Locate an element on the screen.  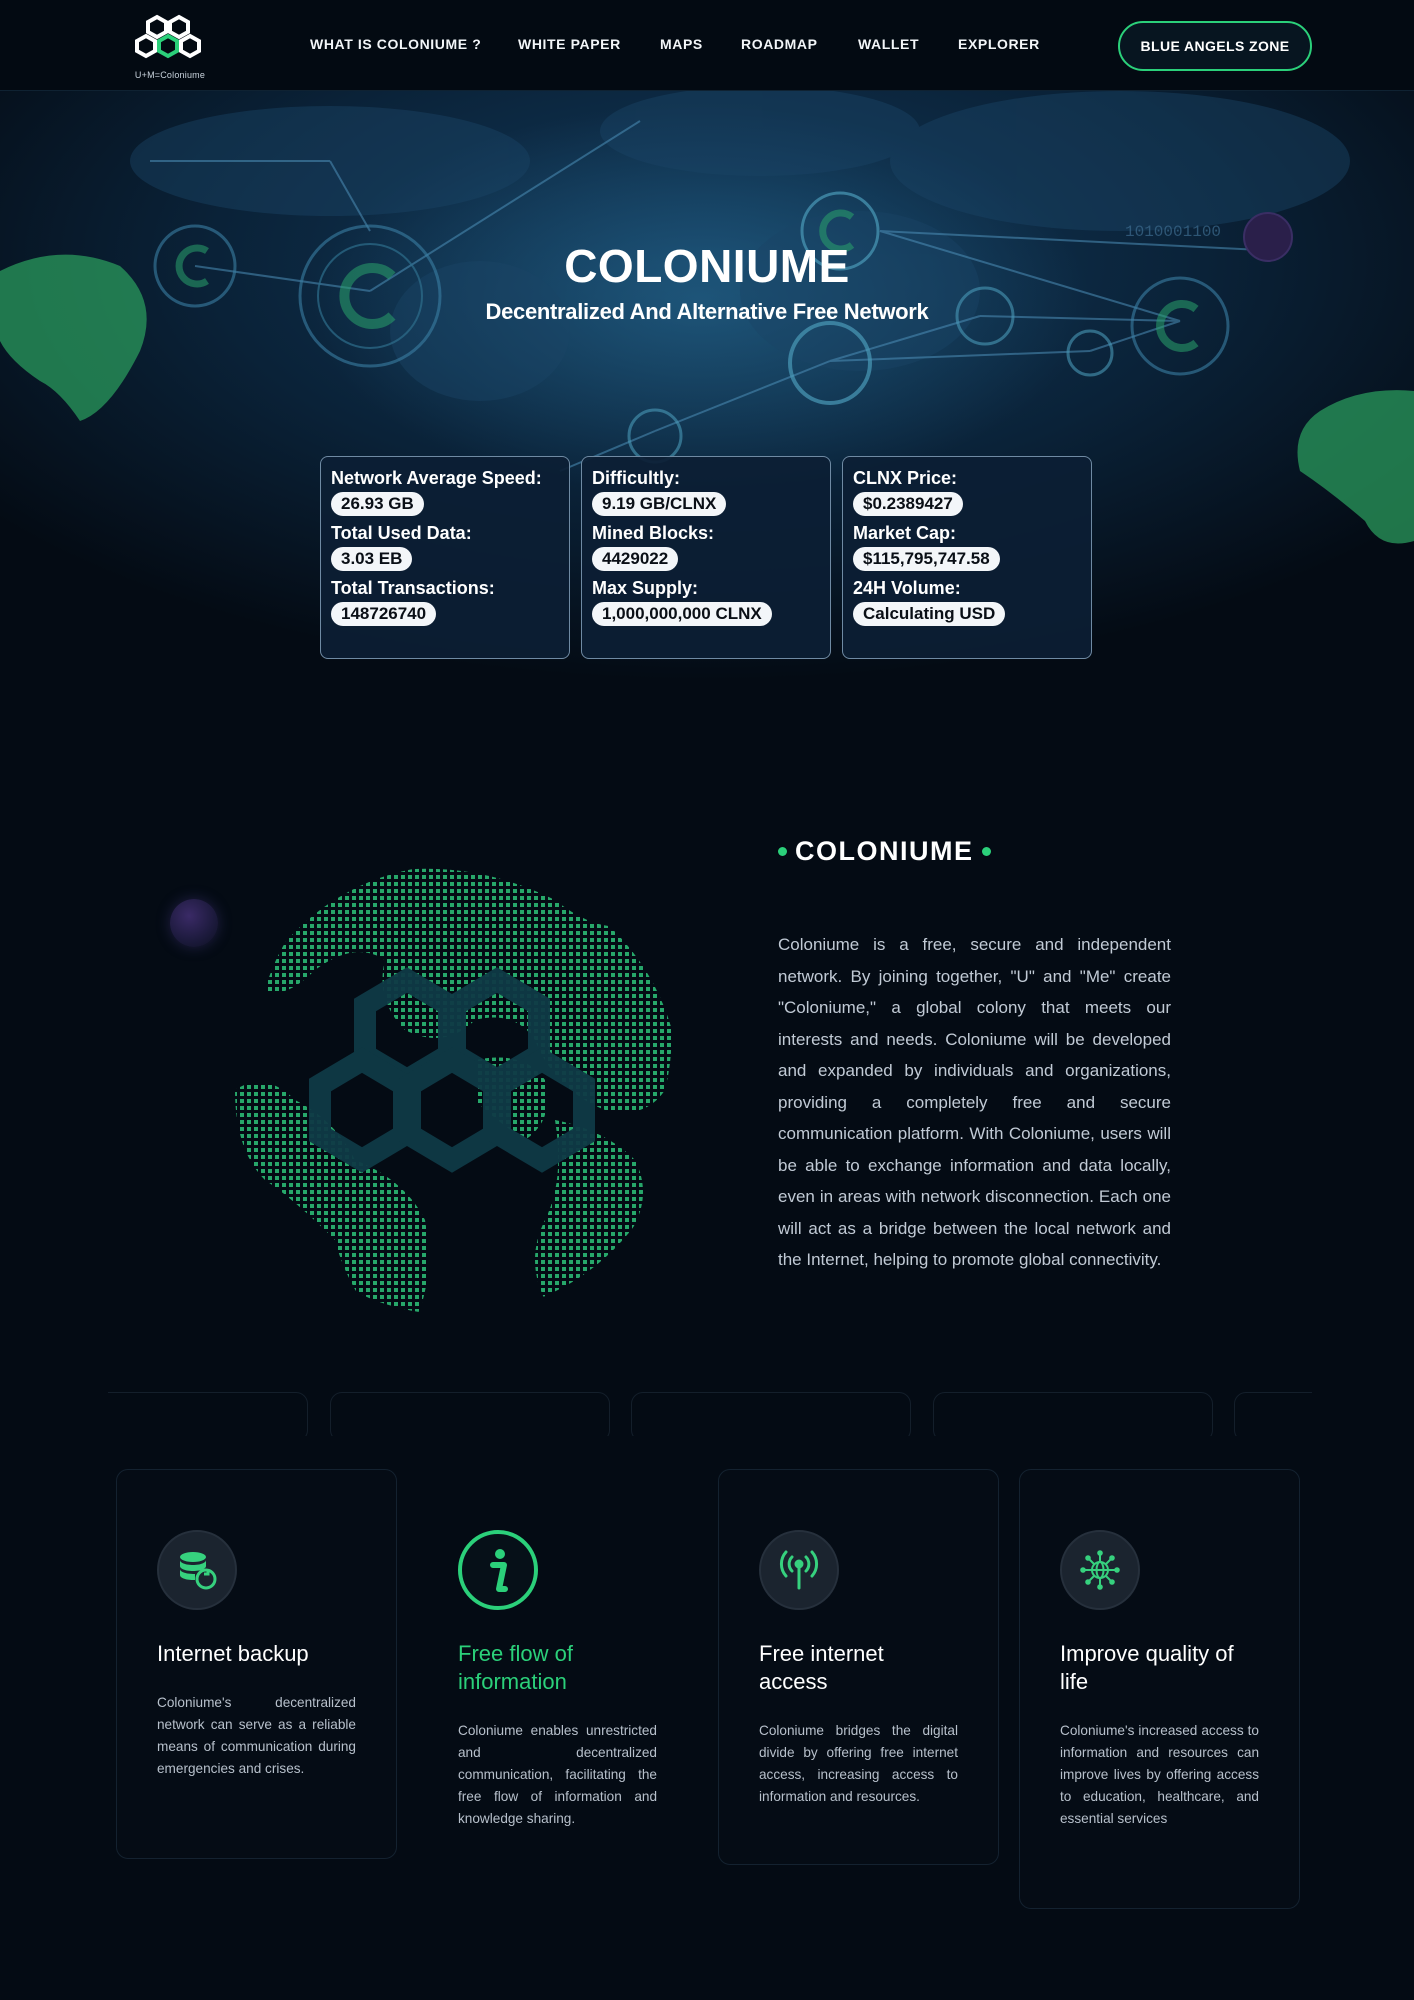
about-heading: COLONIUME is located at coordinates (884, 851).